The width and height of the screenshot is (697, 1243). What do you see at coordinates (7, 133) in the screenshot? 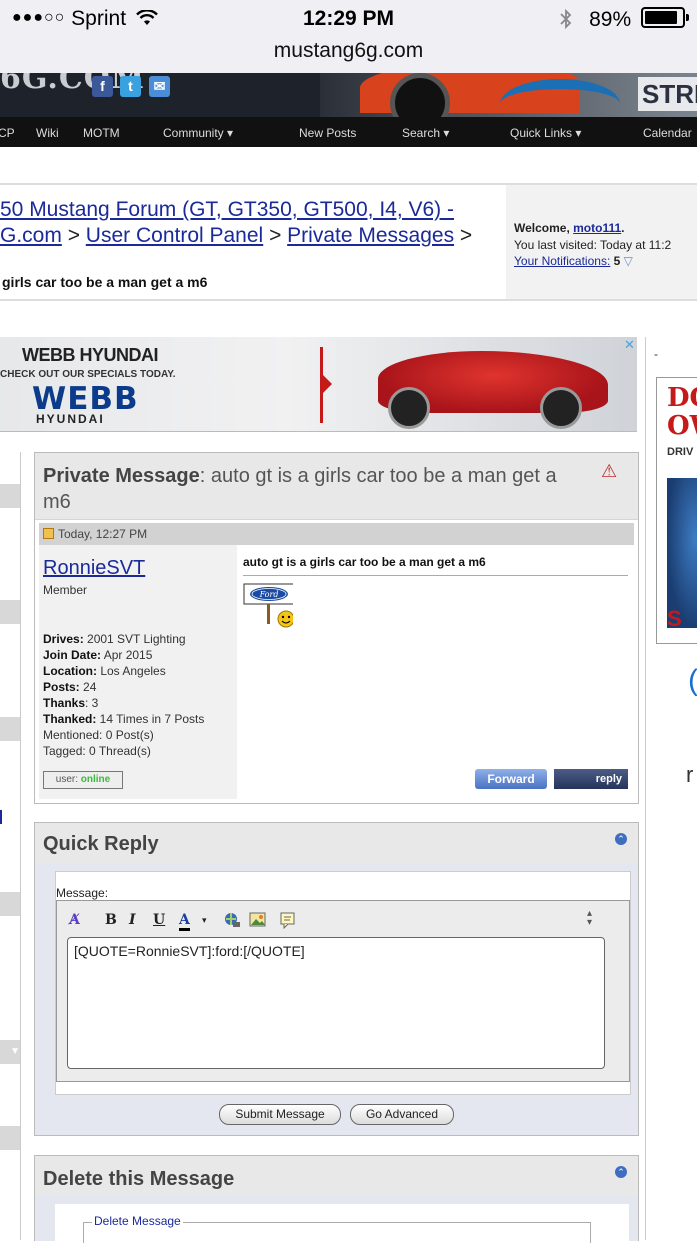
I see `nav-item-cp: CP` at bounding box center [7, 133].